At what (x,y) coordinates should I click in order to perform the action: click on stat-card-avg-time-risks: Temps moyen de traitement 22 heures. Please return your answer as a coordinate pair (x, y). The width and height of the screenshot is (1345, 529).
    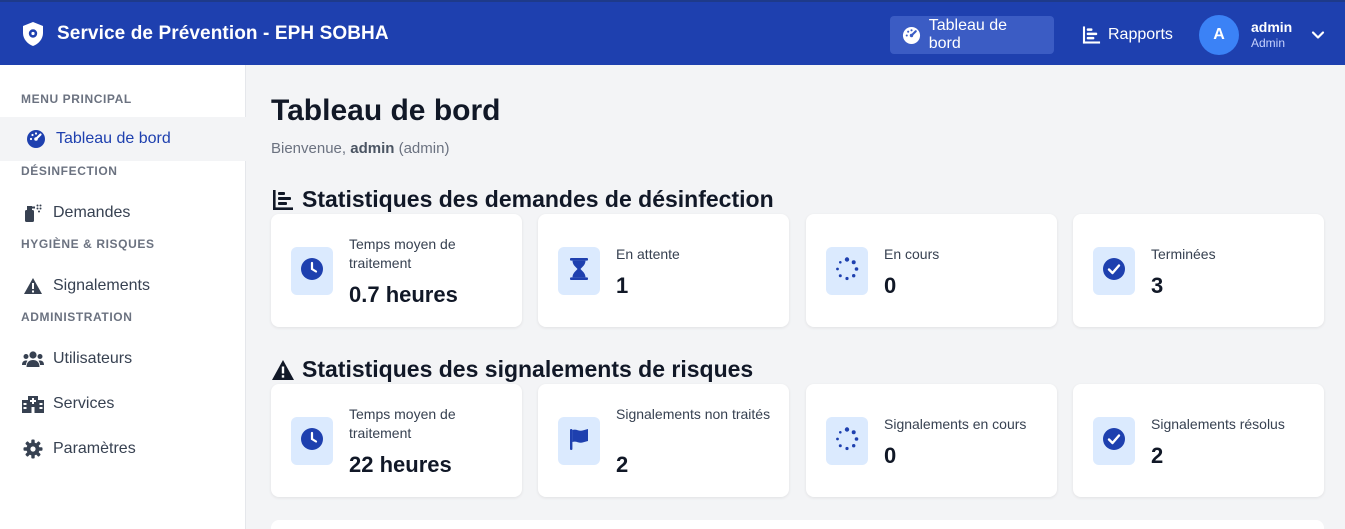
    Looking at the image, I should click on (396, 440).